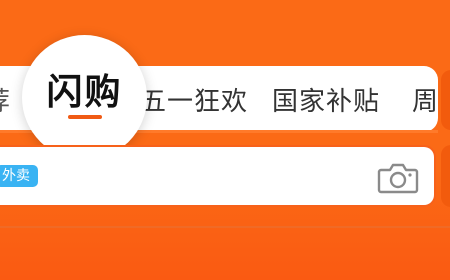  What do you see at coordinates (445, 100) in the screenshot?
I see `tab-strip-right-button` at bounding box center [445, 100].